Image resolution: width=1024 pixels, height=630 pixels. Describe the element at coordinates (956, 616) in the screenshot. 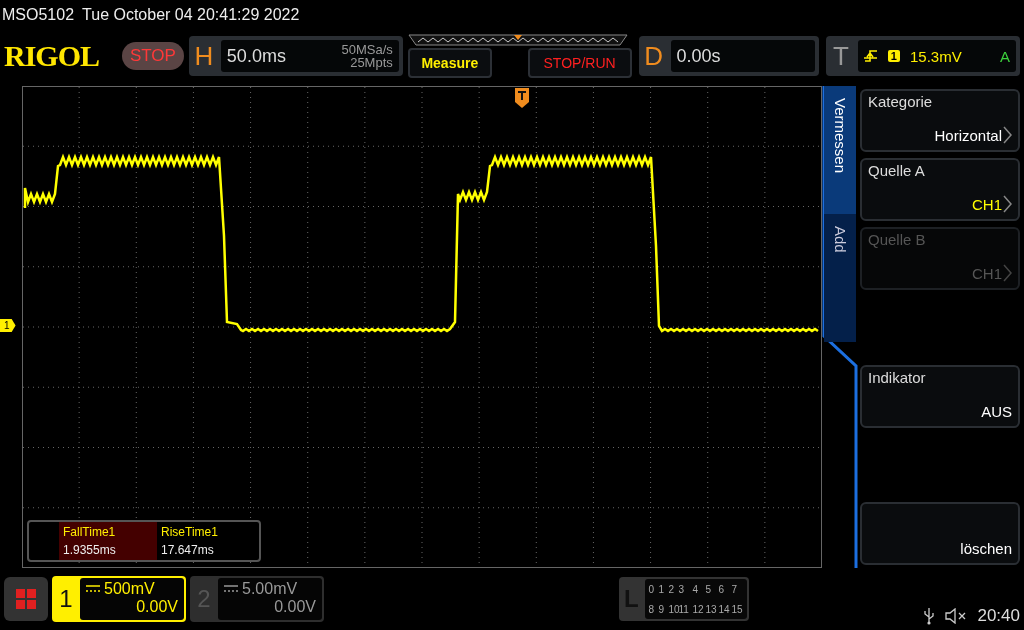

I see `speaker-muted-icon` at that location.